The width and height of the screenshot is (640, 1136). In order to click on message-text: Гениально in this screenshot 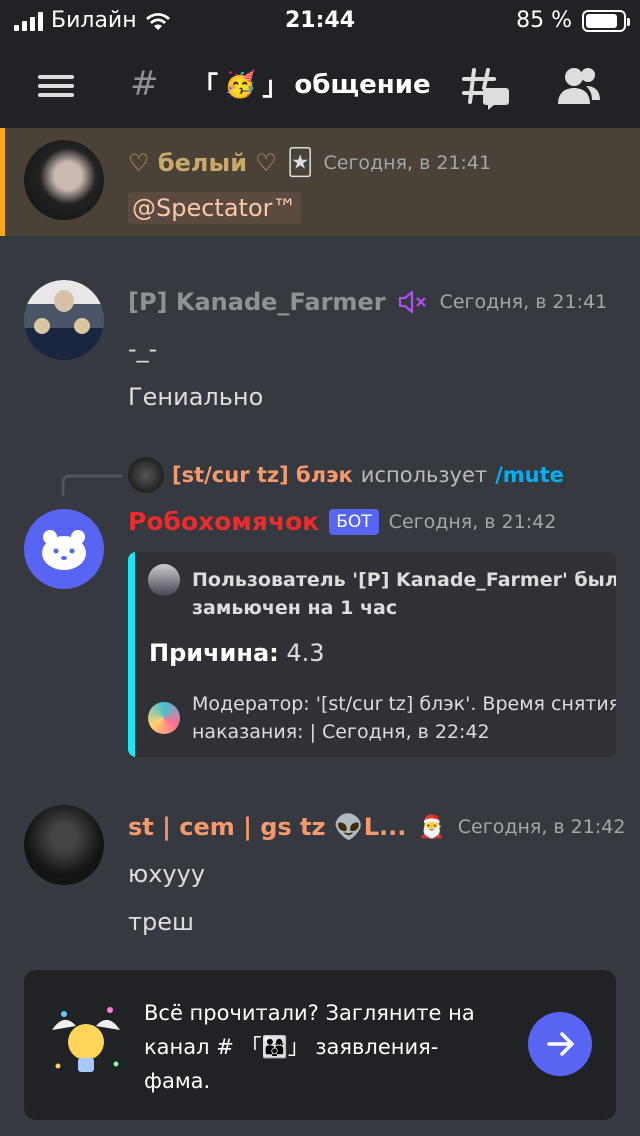, I will do `click(196, 397)`.